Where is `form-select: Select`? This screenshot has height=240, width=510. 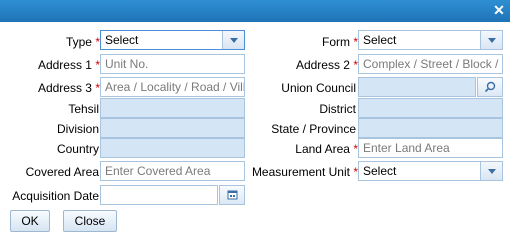
form-select: Select is located at coordinates (430, 40).